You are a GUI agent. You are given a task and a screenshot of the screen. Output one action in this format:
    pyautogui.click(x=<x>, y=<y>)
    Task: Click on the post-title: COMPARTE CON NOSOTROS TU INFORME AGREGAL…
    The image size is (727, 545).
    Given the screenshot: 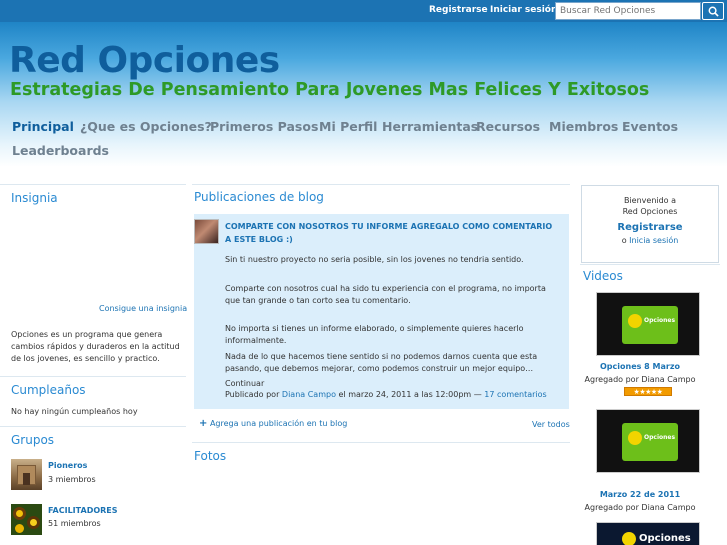 What is the action you would take?
    pyautogui.click(x=392, y=233)
    